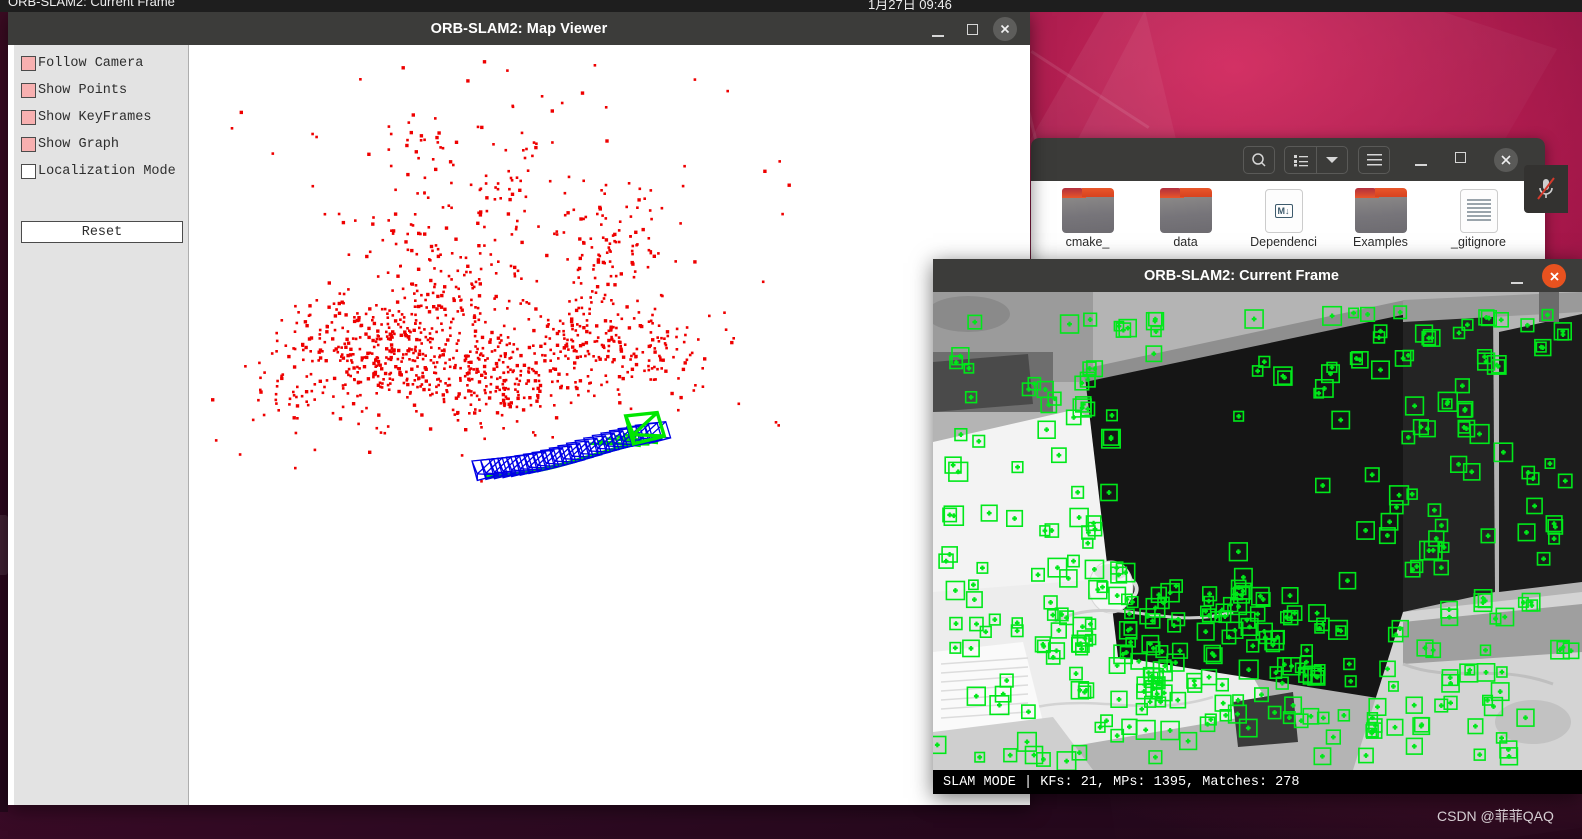 The image size is (1582, 839). I want to click on file-item-data: data, so click(1185, 218).